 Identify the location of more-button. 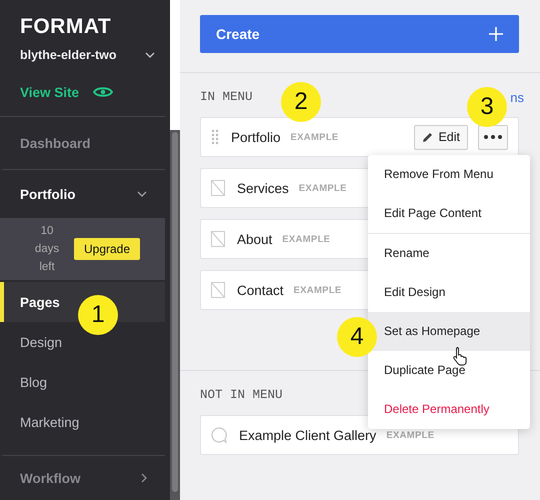
(493, 137).